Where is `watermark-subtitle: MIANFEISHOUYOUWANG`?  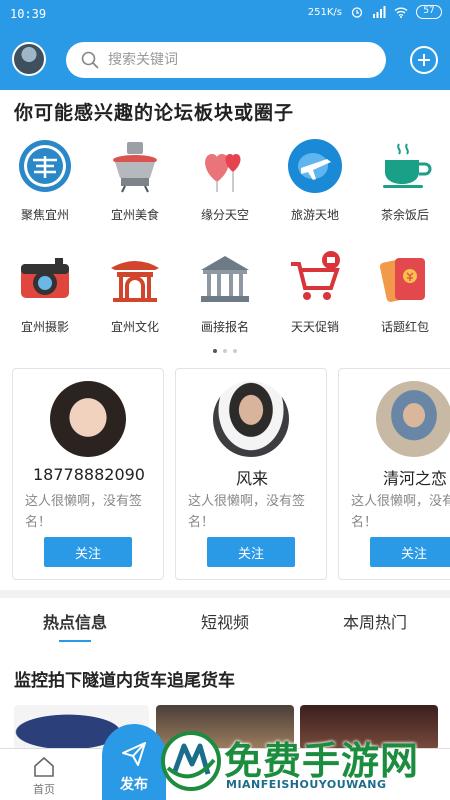
watermark-subtitle: MIANFEISHOUYOUWANG is located at coordinates (306, 784).